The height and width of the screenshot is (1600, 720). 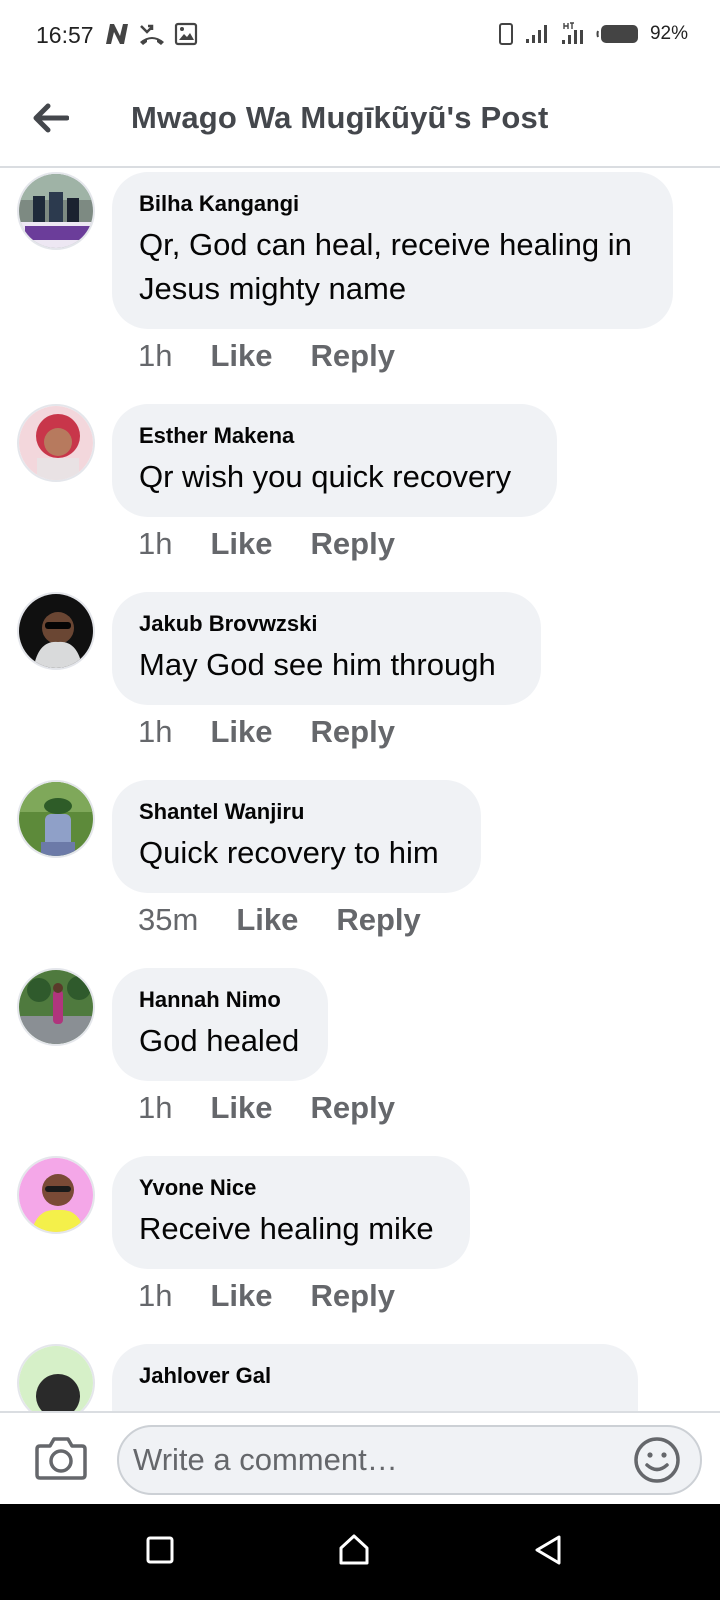 I want to click on recents-button, so click(x=160, y=1552).